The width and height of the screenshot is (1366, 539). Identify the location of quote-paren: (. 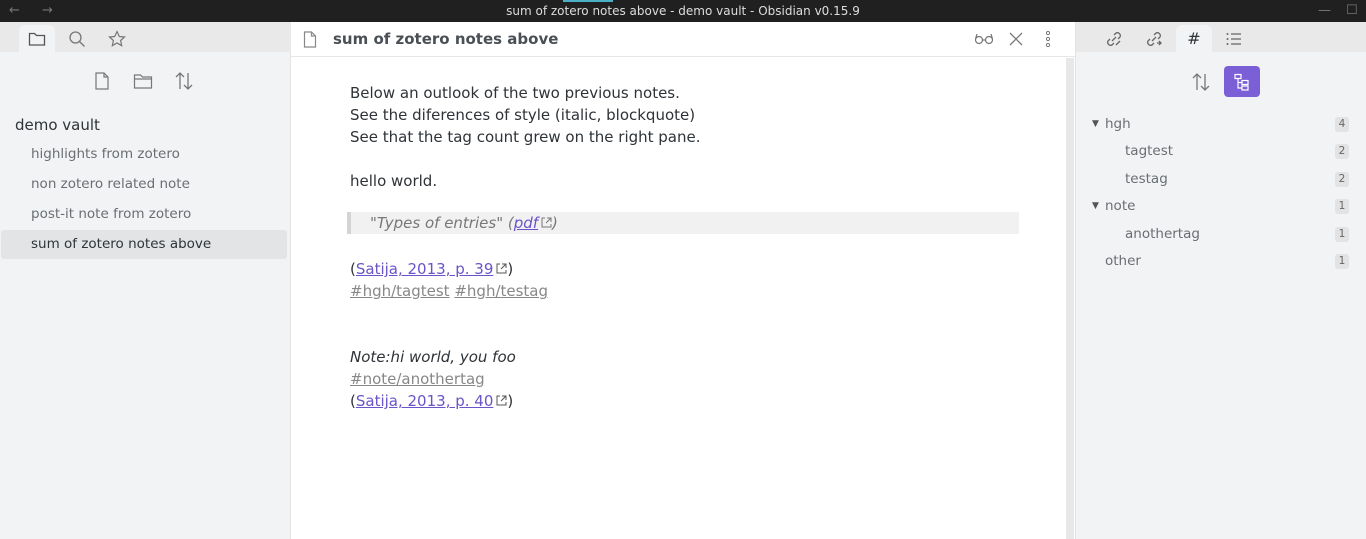
(508, 223).